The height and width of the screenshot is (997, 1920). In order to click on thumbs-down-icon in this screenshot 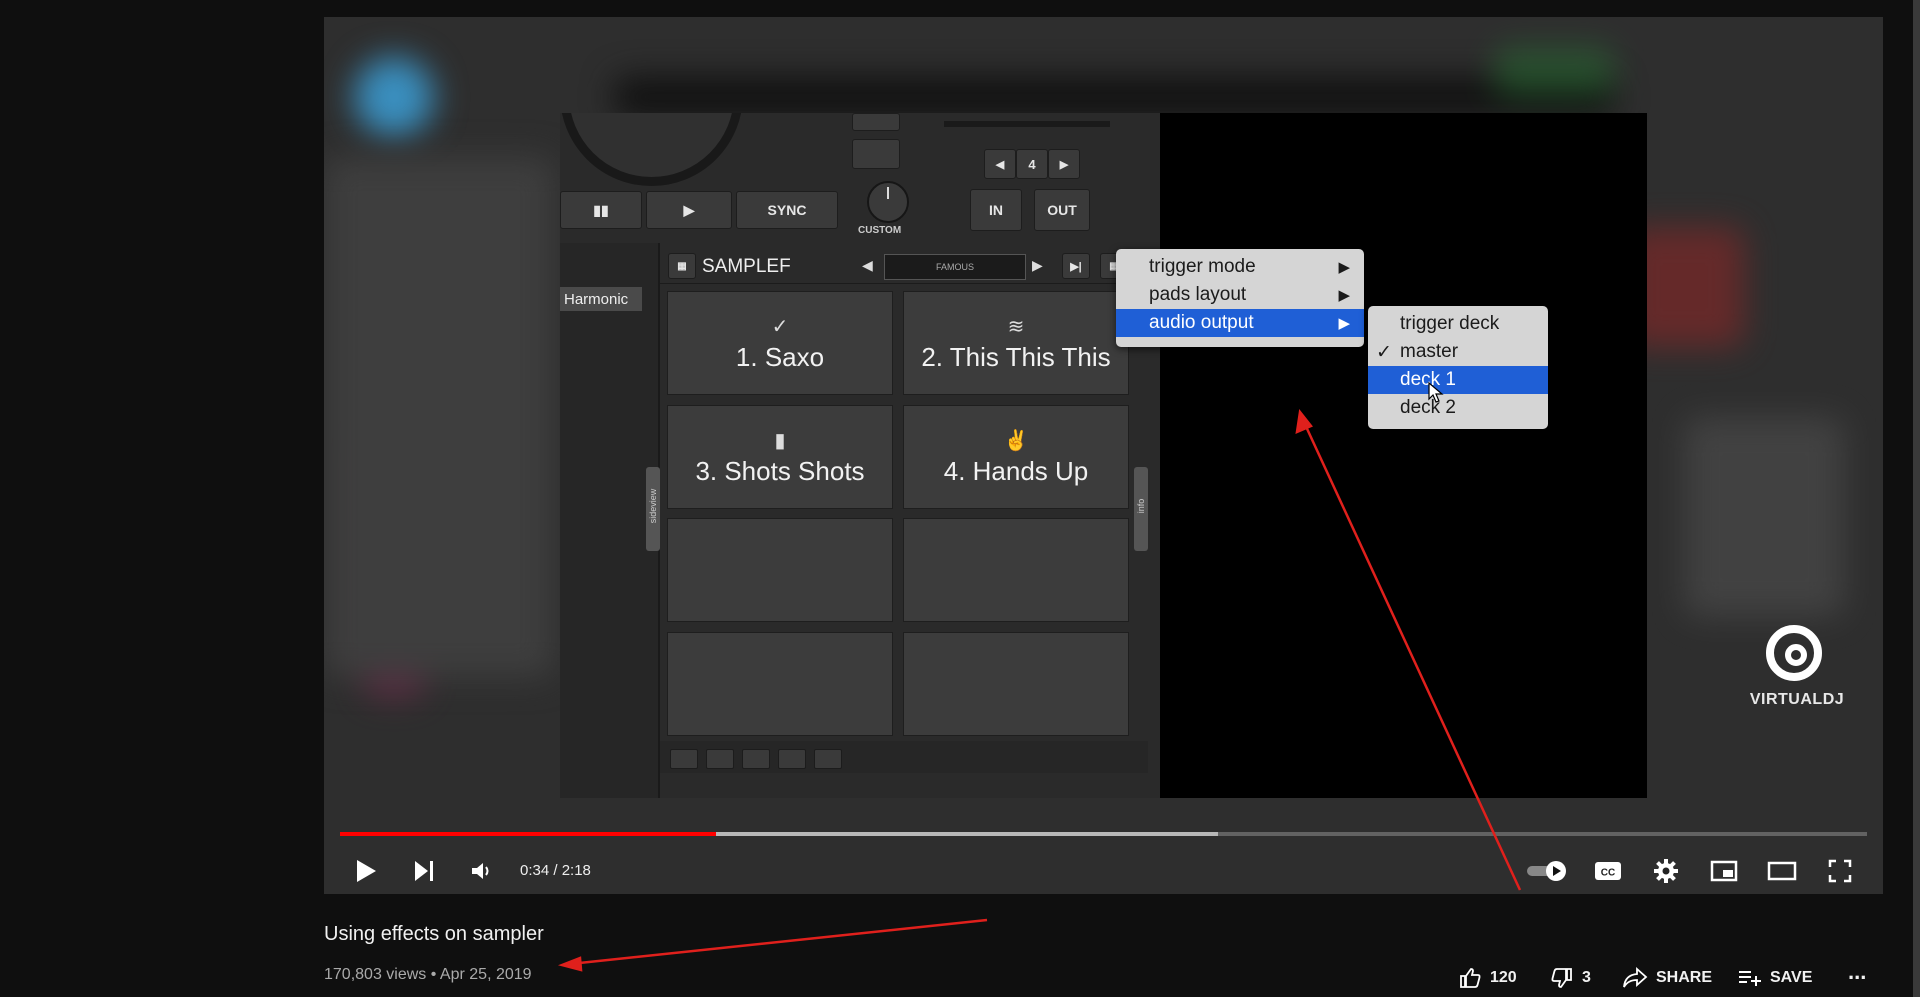, I will do `click(1561, 978)`.